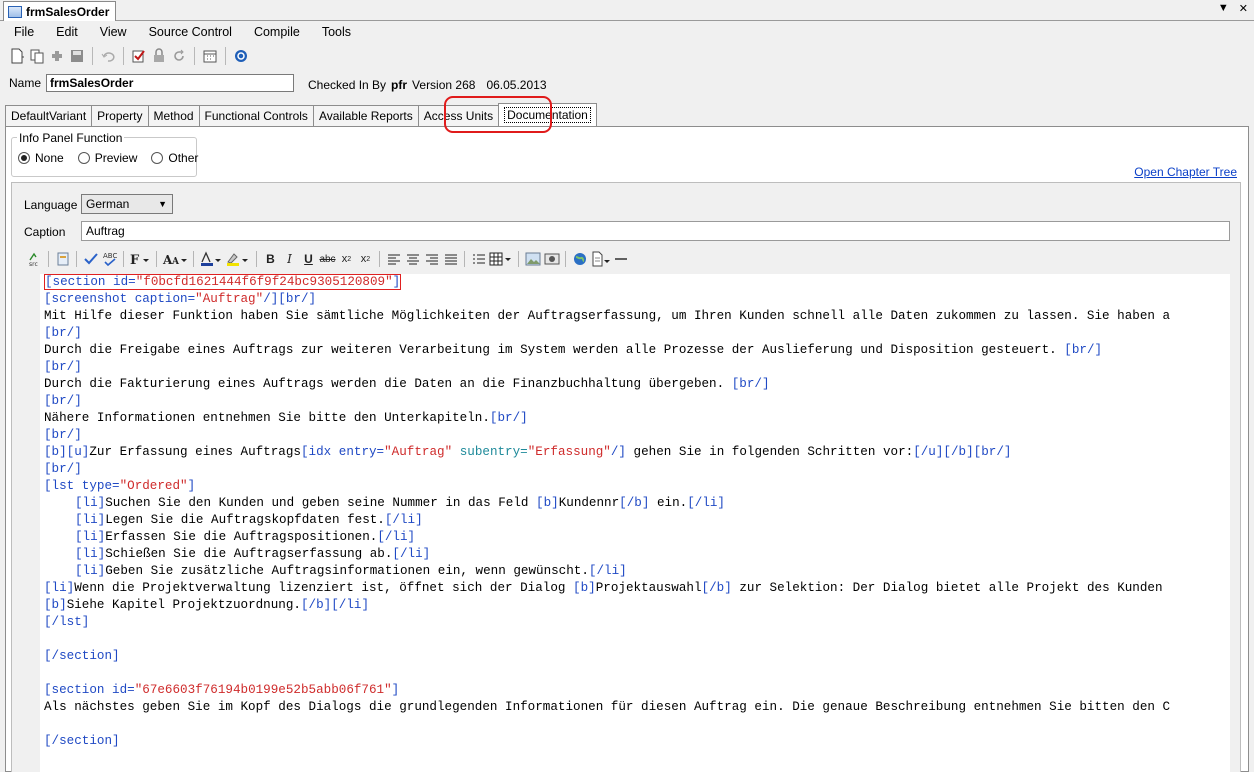 This screenshot has height=772, width=1254. Describe the element at coordinates (24, 158) in the screenshot. I see `radio-button-selected` at that location.